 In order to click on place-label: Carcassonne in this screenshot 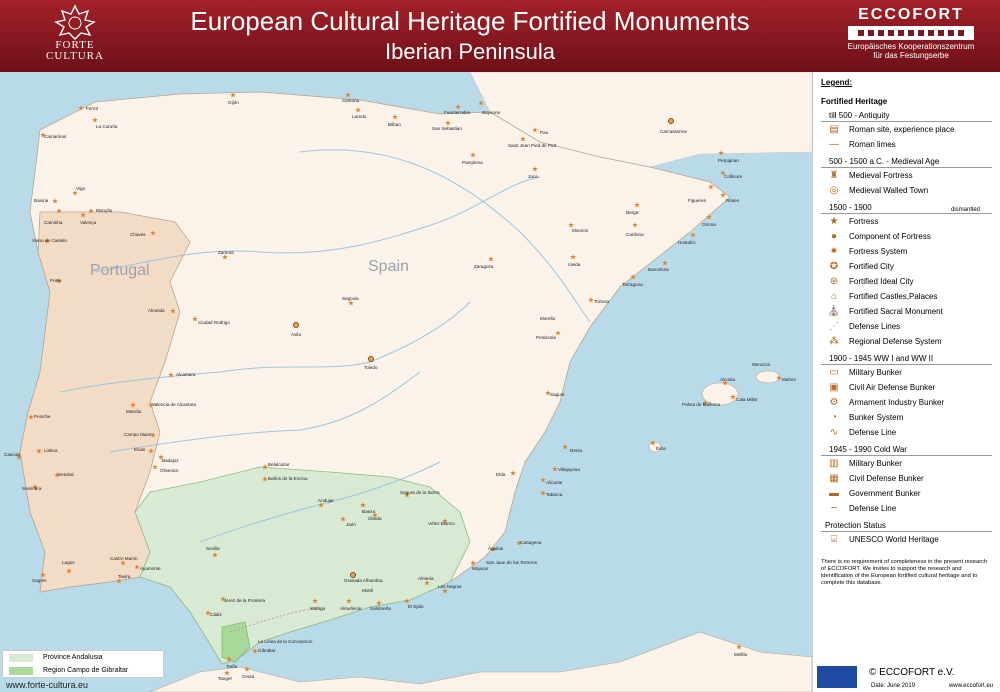, I will do `click(674, 131)`.